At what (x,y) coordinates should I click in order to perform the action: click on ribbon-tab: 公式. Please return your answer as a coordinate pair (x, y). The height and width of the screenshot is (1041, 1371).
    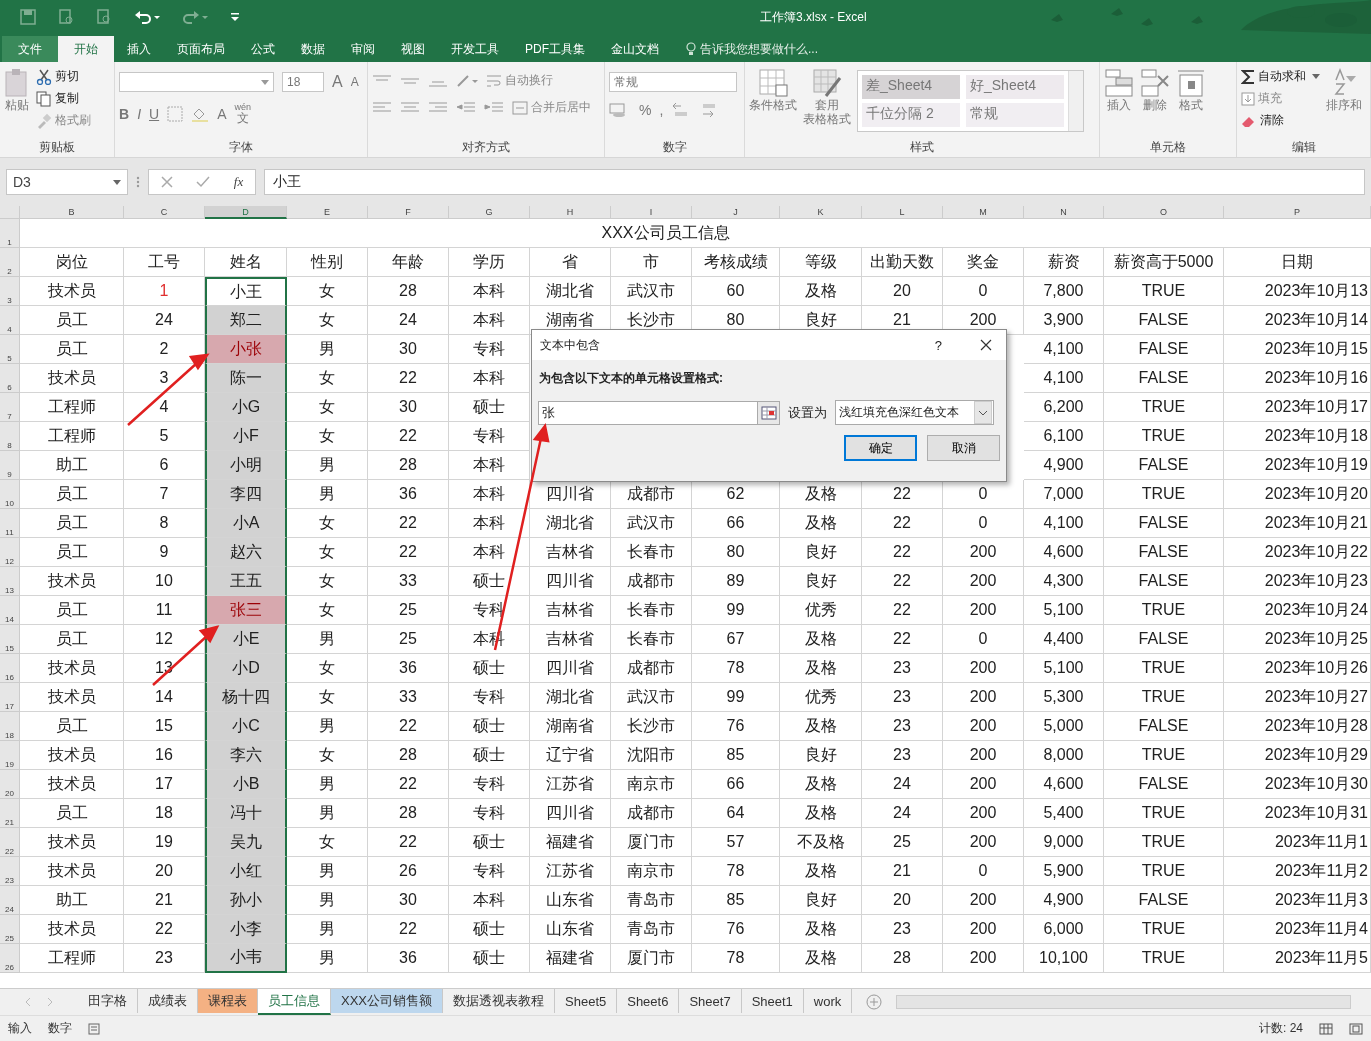
    Looking at the image, I should click on (263, 49).